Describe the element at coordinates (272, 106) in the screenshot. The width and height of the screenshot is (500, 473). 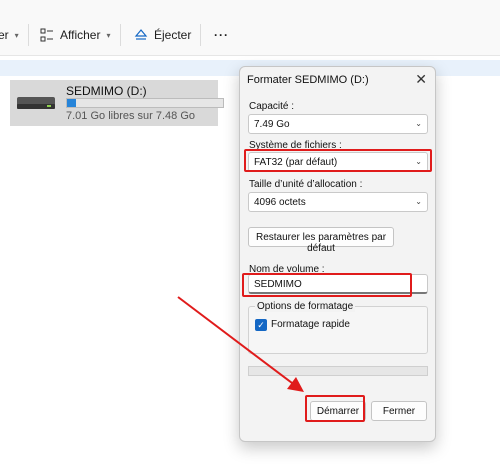
I see `capacity-label: Capacité :` at that location.